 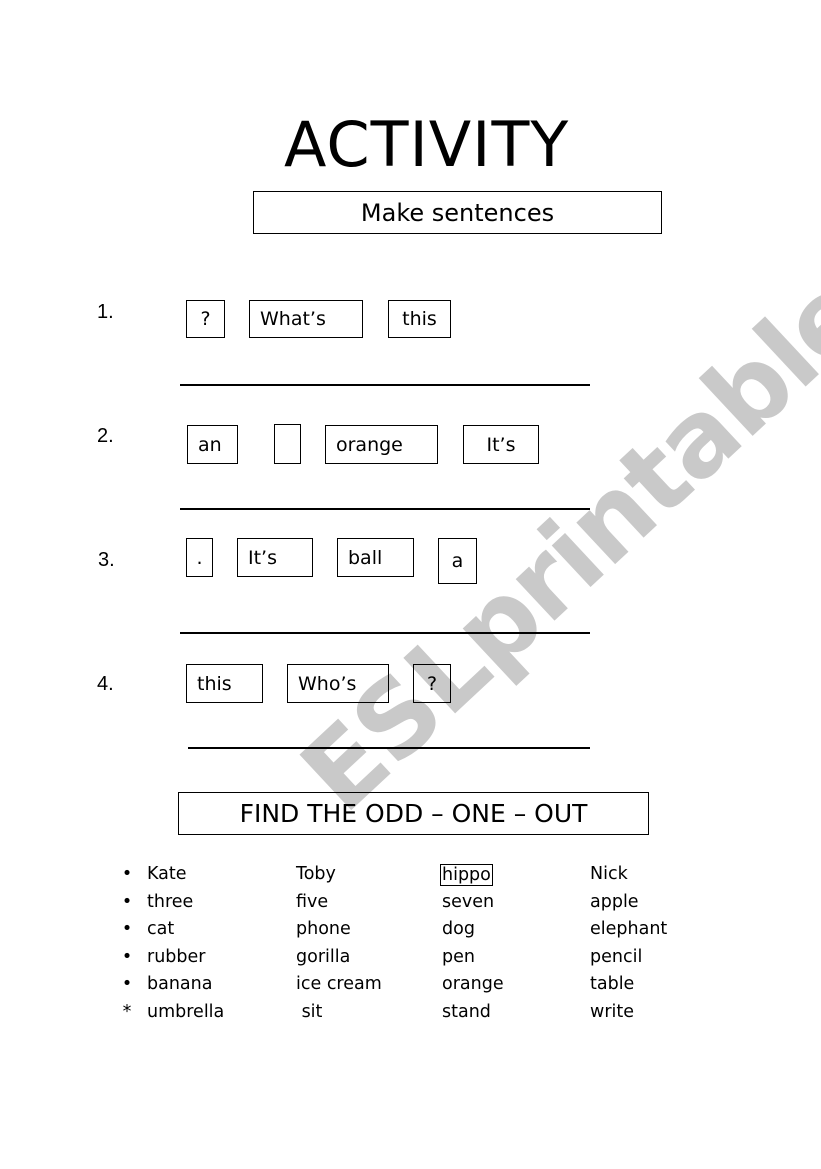 What do you see at coordinates (458, 957) in the screenshot?
I see `word-option: pen` at bounding box center [458, 957].